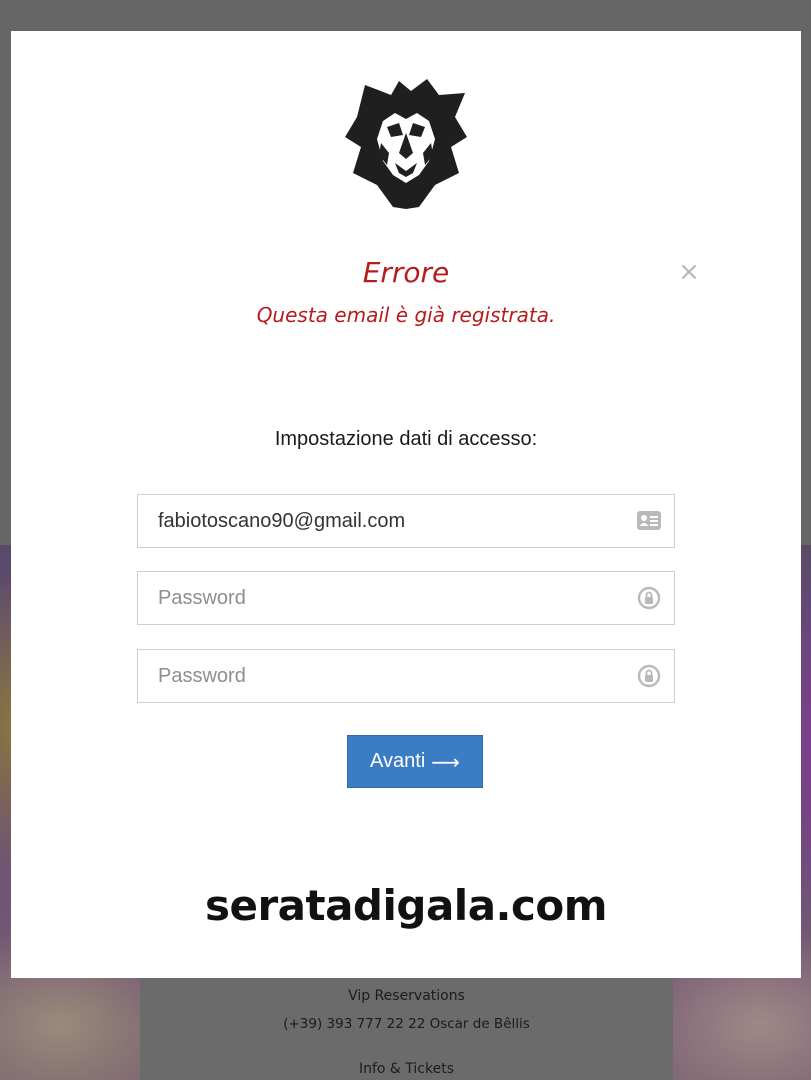 The height and width of the screenshot is (1080, 811). I want to click on error-message: Questa email è già registrata., so click(406, 315).